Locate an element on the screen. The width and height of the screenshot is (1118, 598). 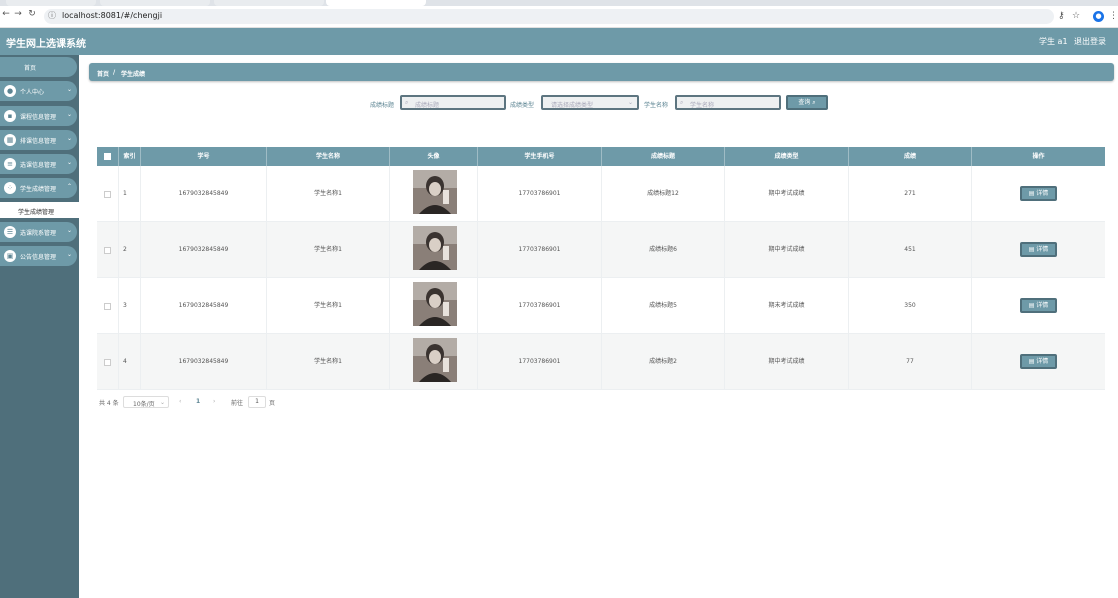
table-header: 索引 学号 学生名称 头像 学生手机号 成绩标题 成绩类型 成绩 操作 is located at coordinates (601, 156).